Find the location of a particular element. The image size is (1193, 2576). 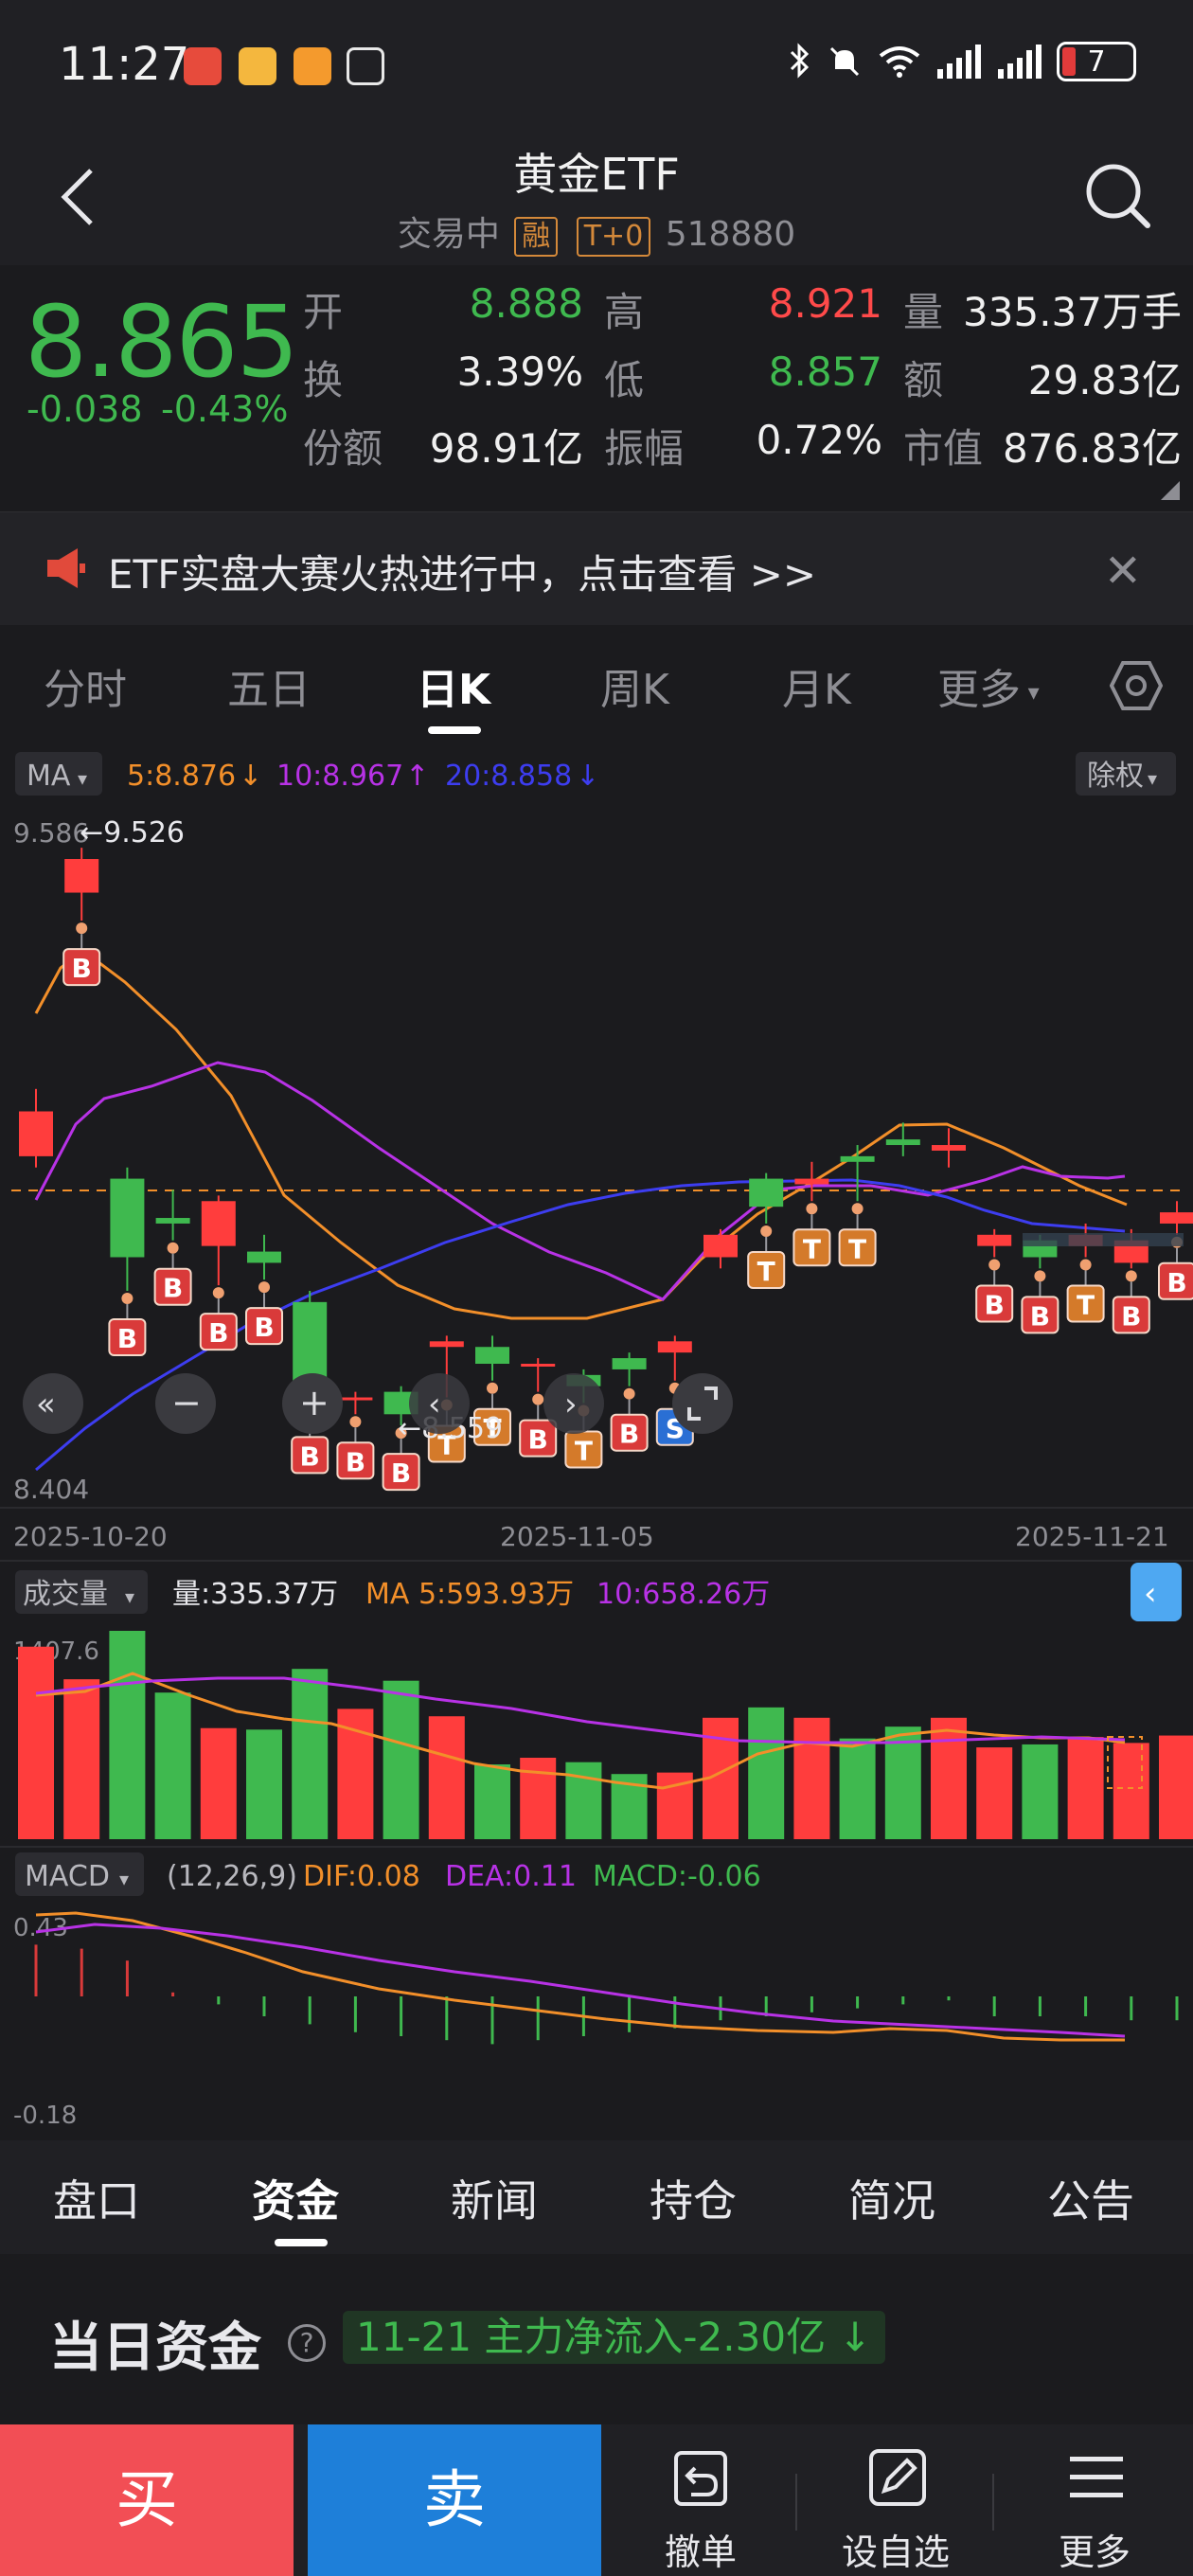

macd-select-label: MACD is located at coordinates (67, 1876).